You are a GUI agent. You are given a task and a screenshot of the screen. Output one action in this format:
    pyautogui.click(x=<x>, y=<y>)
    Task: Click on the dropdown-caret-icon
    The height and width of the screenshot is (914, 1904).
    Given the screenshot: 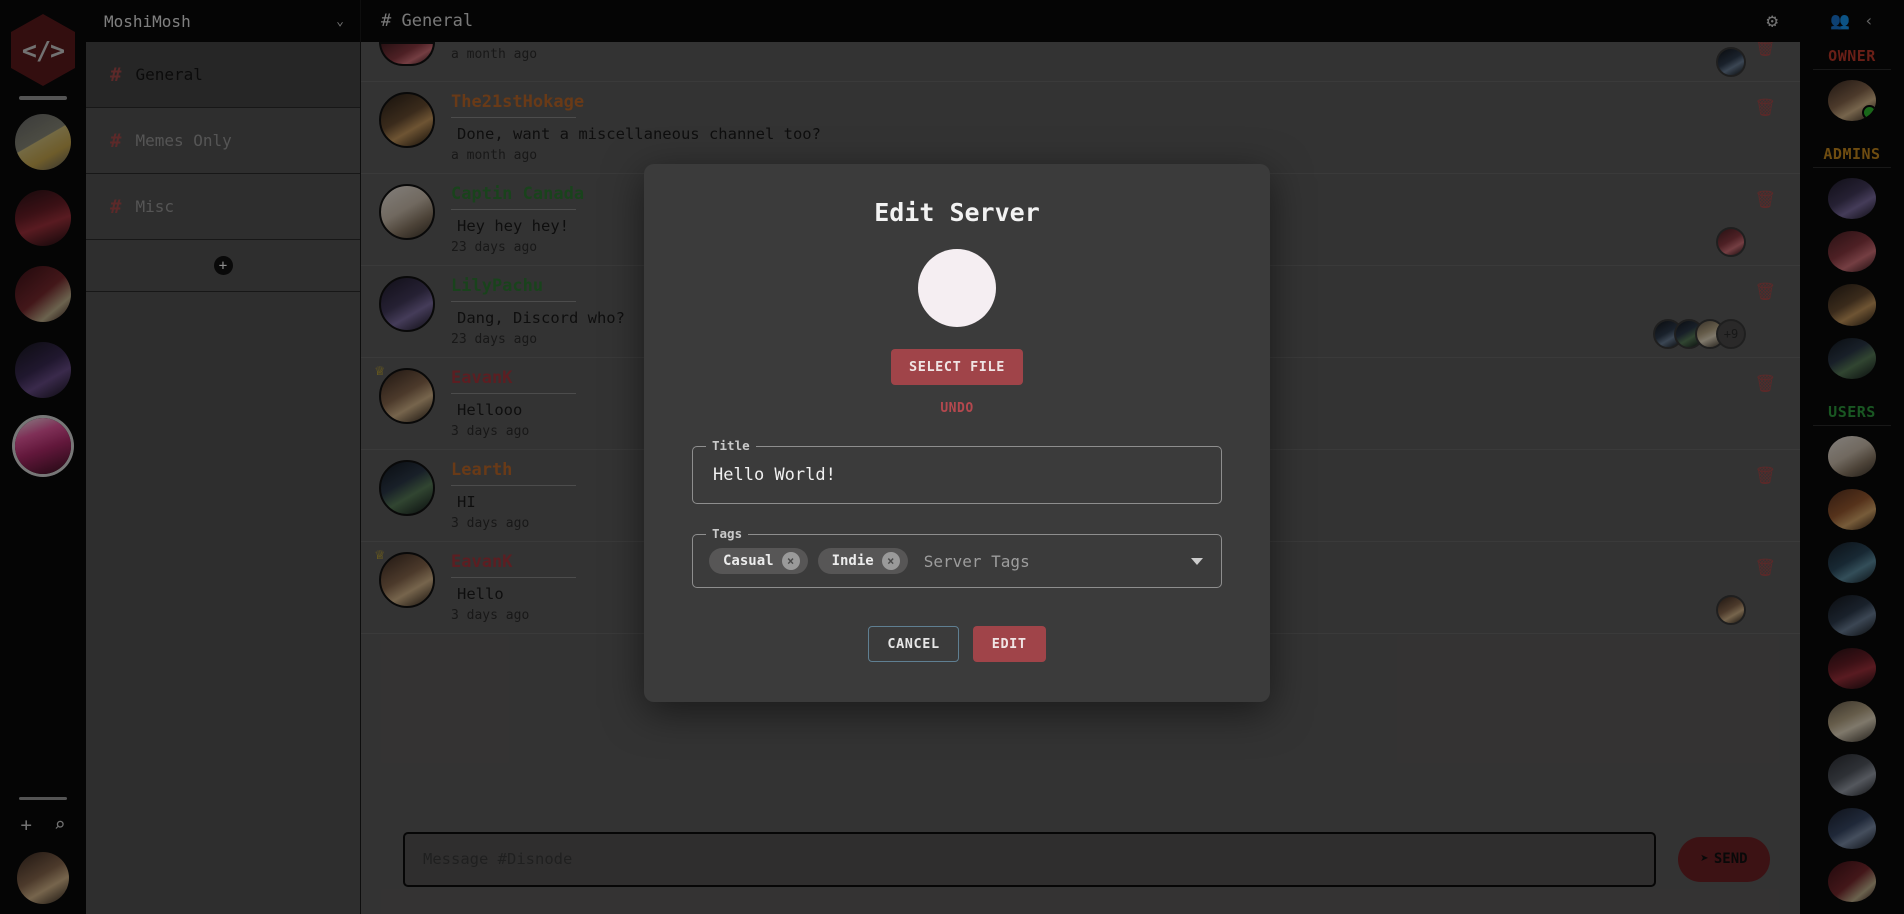 What is the action you would take?
    pyautogui.click(x=1197, y=561)
    